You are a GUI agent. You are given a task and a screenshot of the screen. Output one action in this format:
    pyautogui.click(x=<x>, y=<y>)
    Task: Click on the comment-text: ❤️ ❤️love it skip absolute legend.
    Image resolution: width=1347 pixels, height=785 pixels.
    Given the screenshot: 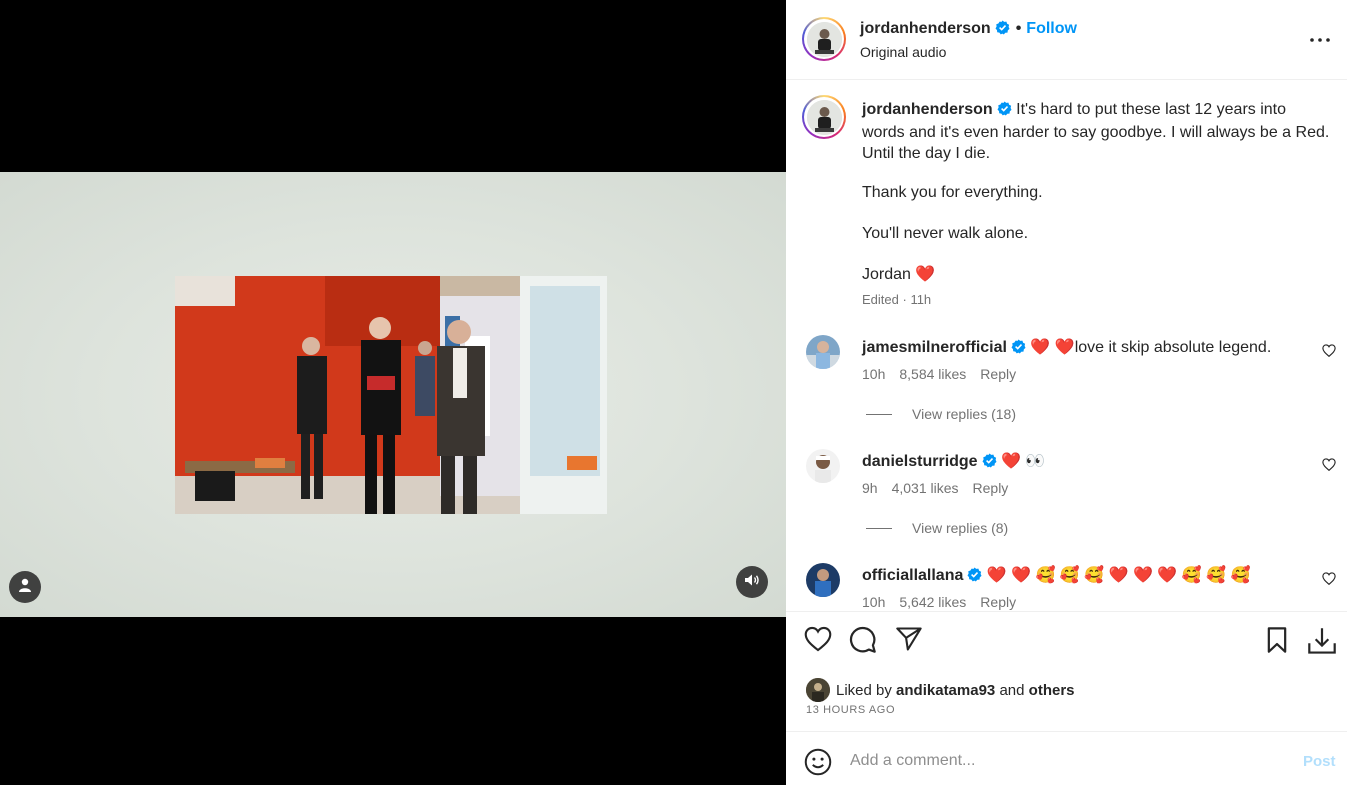 What is the action you would take?
    pyautogui.click(x=1151, y=347)
    